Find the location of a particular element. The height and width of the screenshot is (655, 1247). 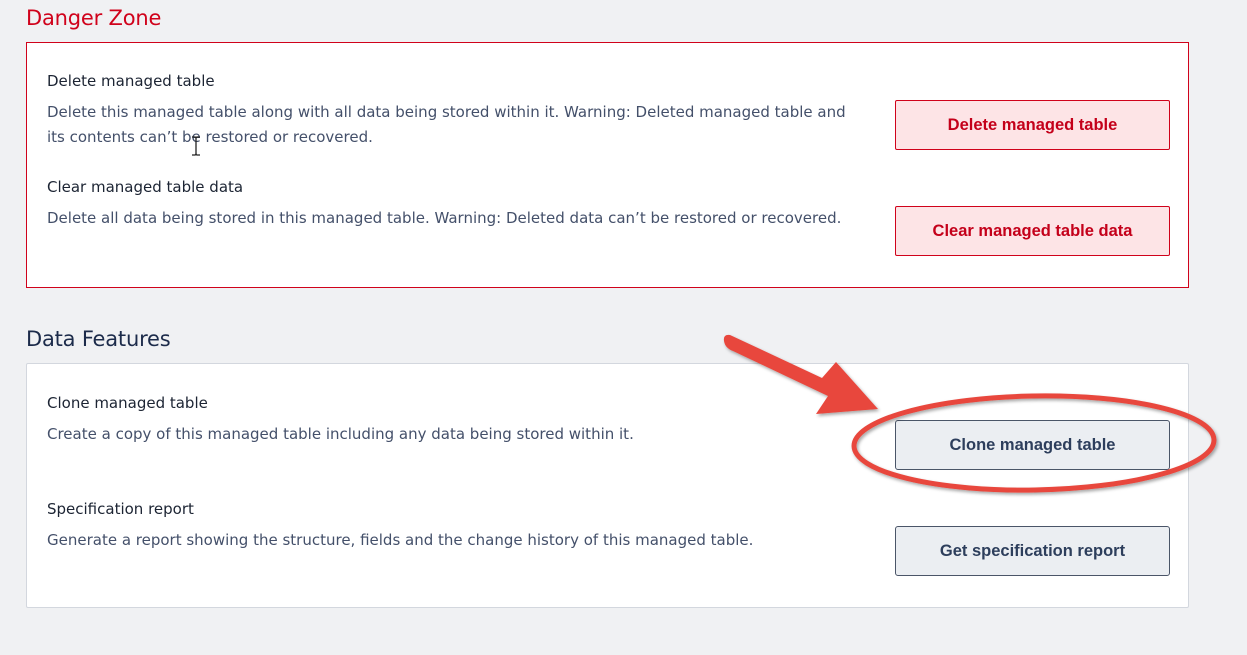

delete-table-title: Delete managed table is located at coordinates (131, 81).